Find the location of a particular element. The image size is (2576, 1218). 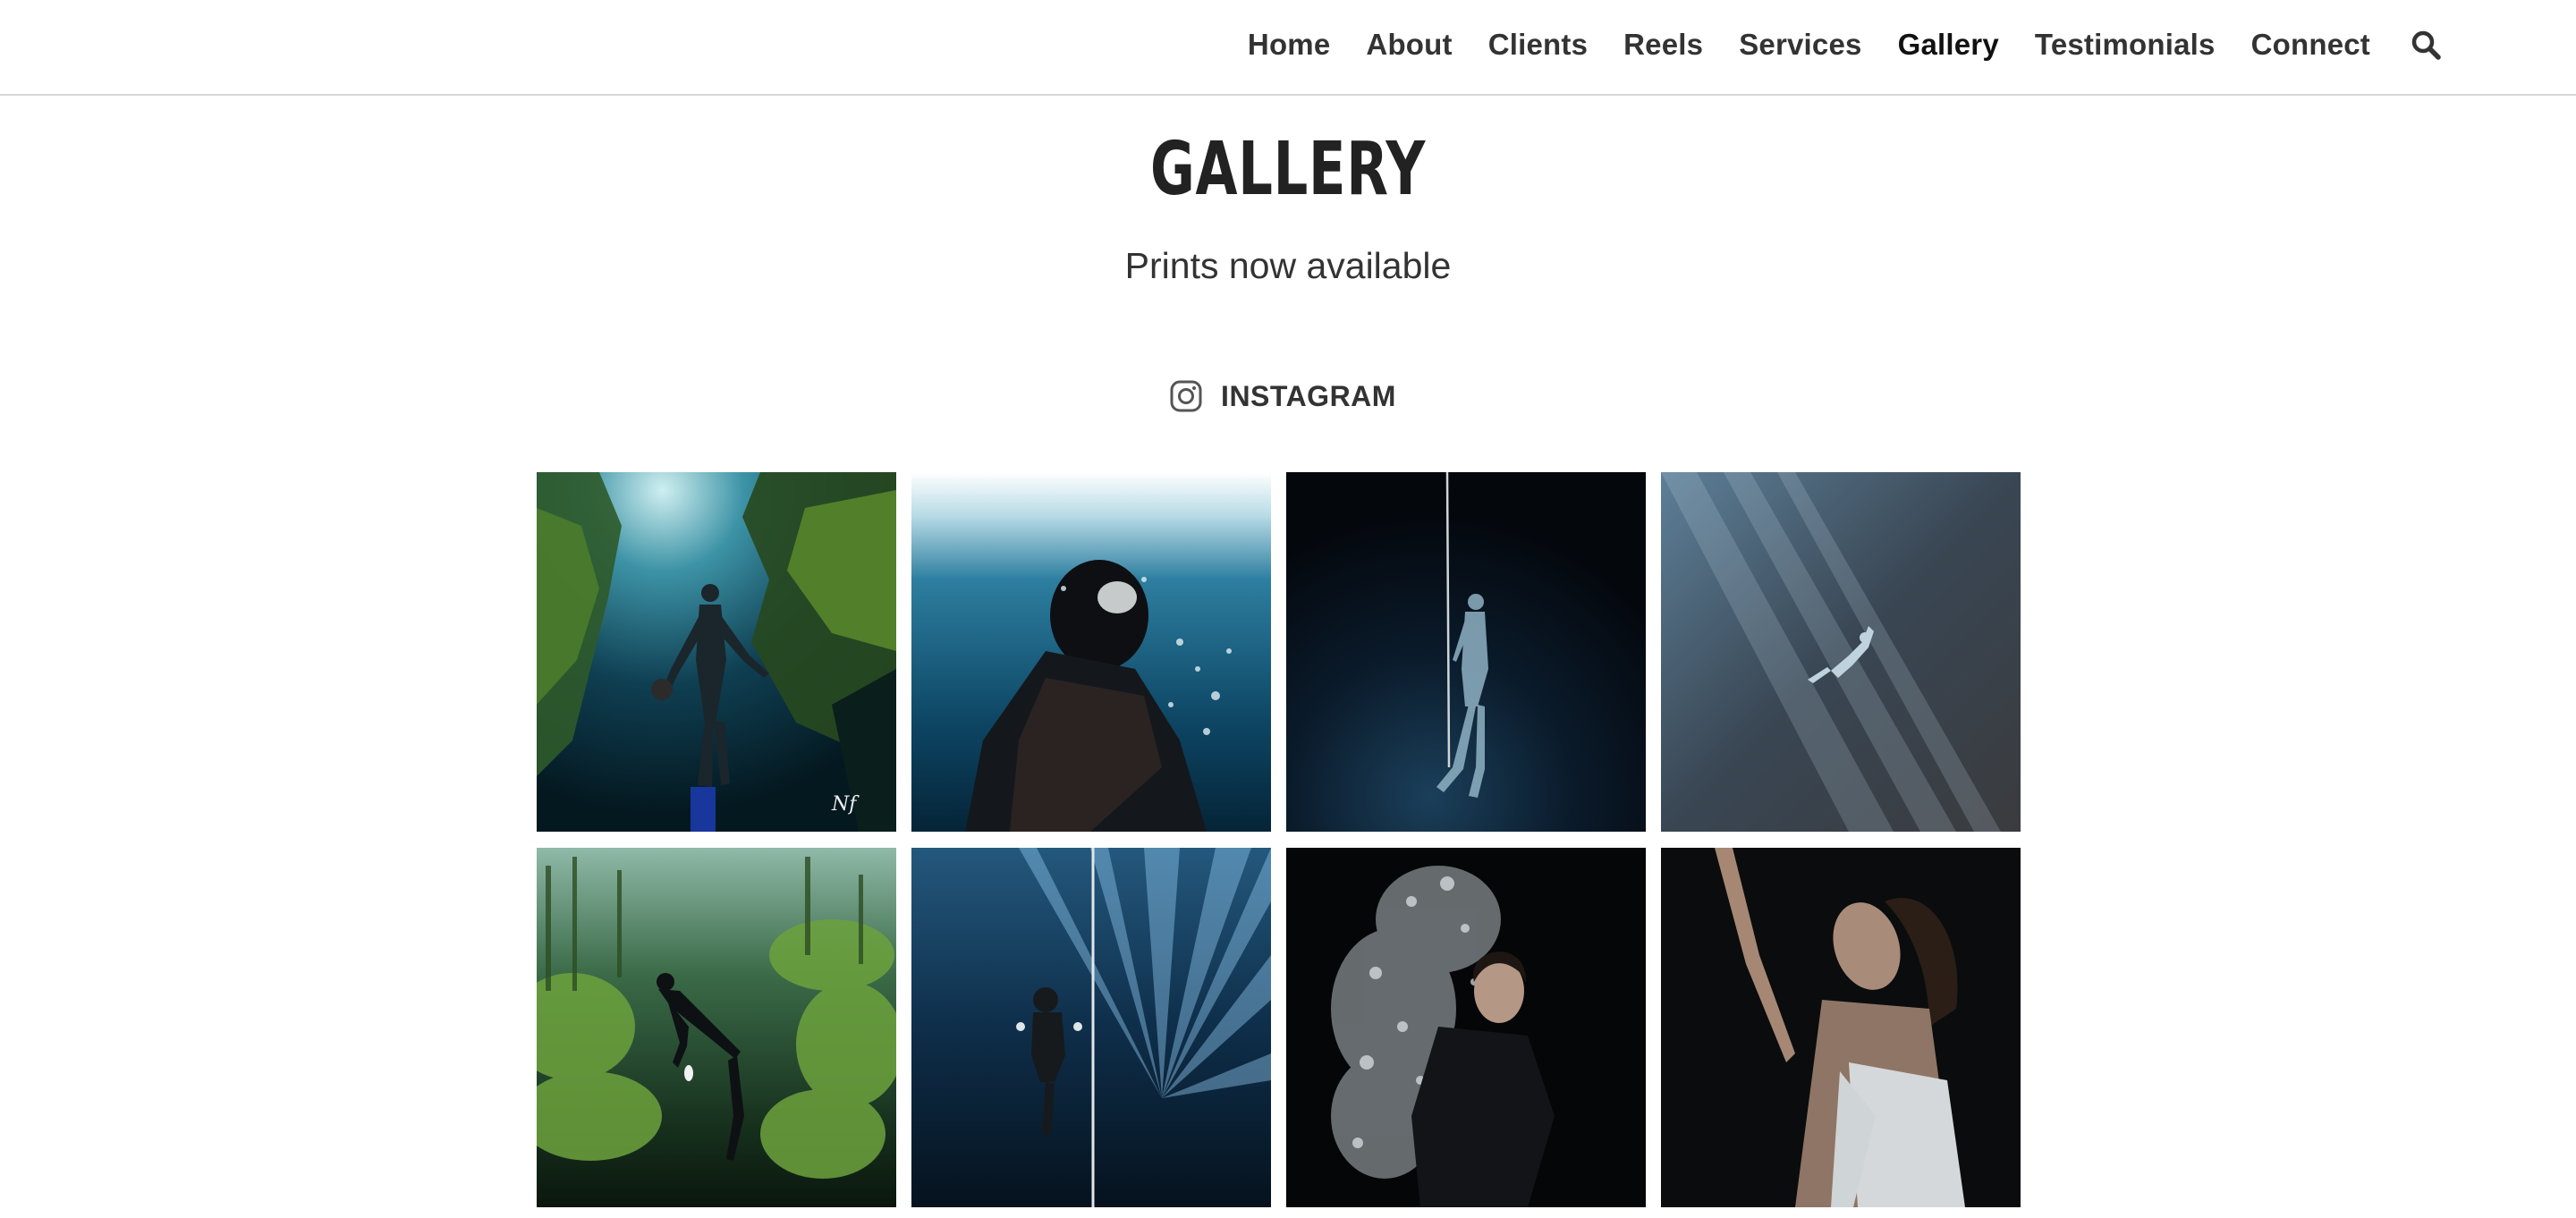

photo-woman-white-dress is located at coordinates (1841, 1027).